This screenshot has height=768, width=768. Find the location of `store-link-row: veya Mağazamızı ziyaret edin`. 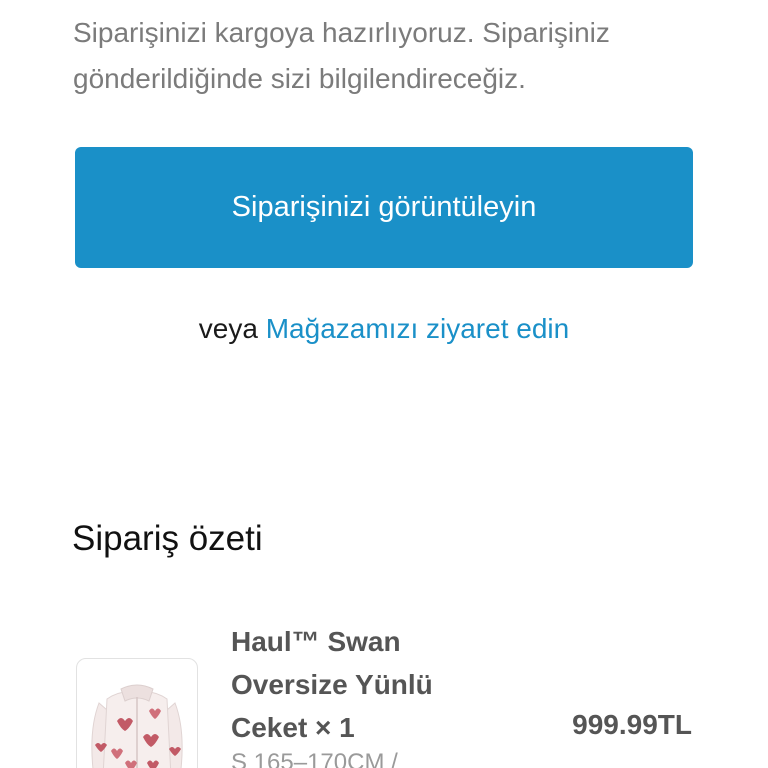

store-link-row: veya Mağazamızı ziyaret edin is located at coordinates (384, 329).